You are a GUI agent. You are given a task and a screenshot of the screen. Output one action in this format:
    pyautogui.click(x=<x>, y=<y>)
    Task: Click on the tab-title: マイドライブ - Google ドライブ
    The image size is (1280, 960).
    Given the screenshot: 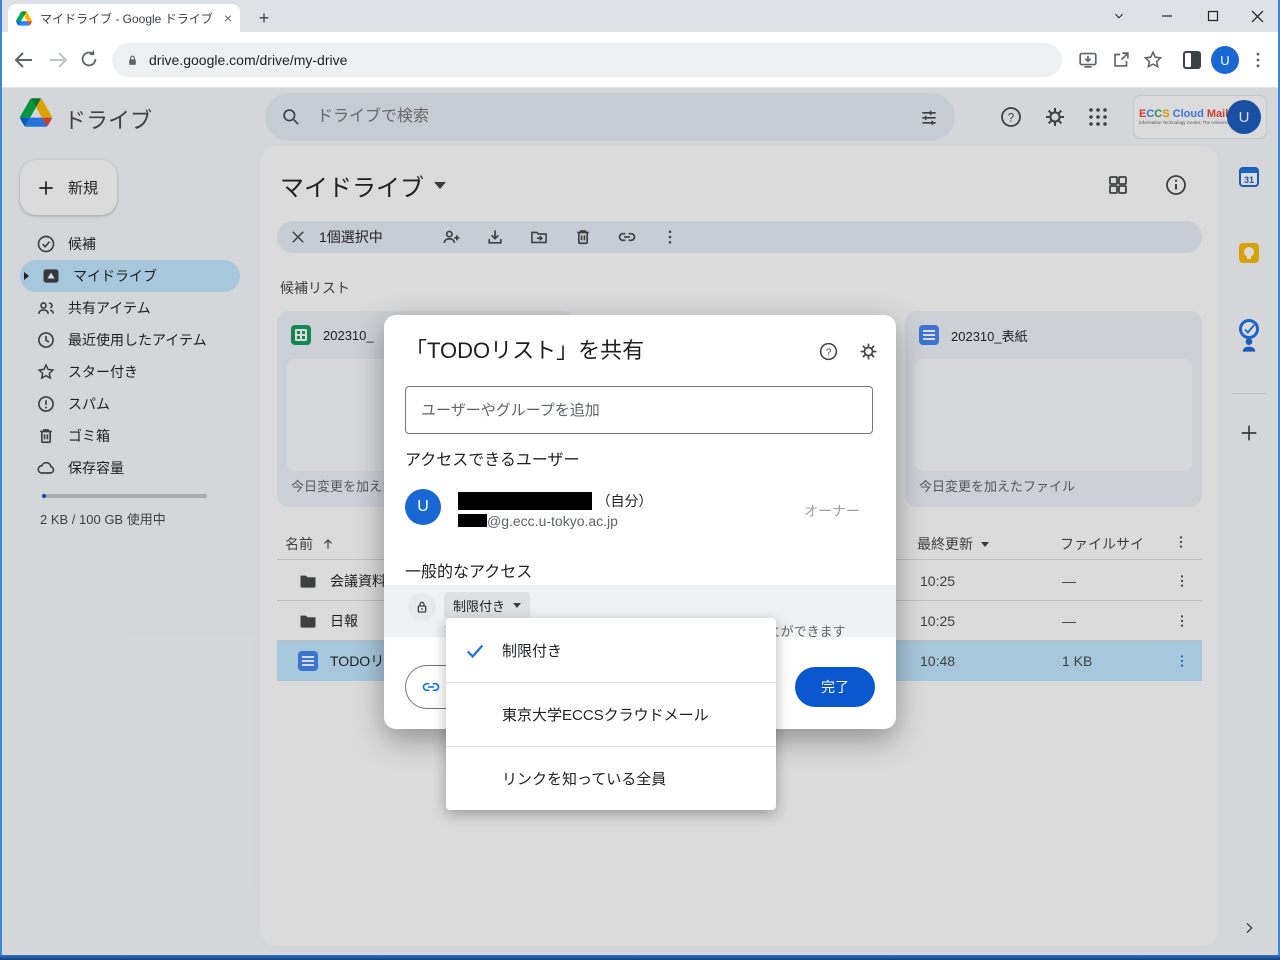 What is the action you would take?
    pyautogui.click(x=126, y=18)
    